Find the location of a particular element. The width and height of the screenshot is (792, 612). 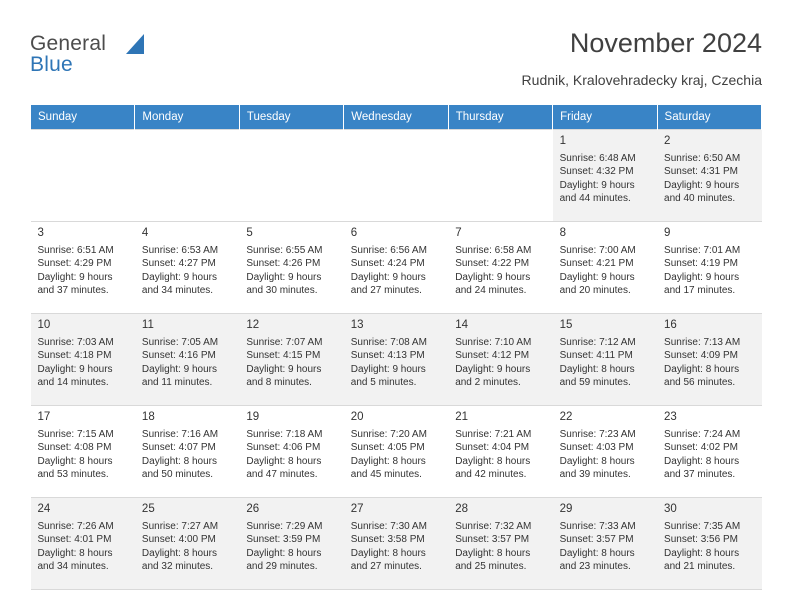

day-detail-line: and 29 minutes. is located at coordinates (282, 567).